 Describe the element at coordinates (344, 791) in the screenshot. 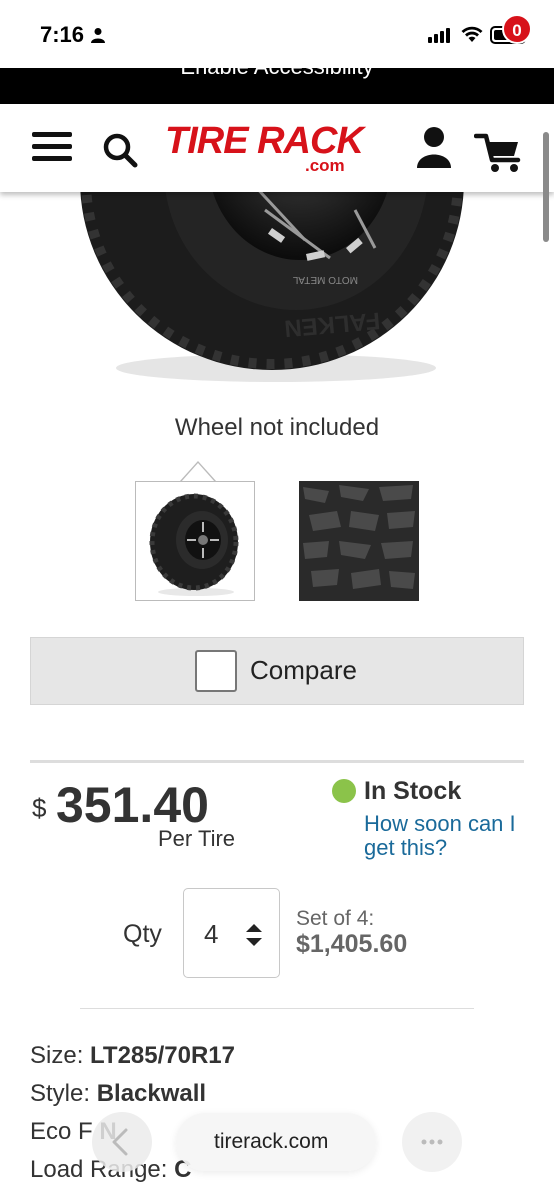

I see `stock-status-icon` at that location.